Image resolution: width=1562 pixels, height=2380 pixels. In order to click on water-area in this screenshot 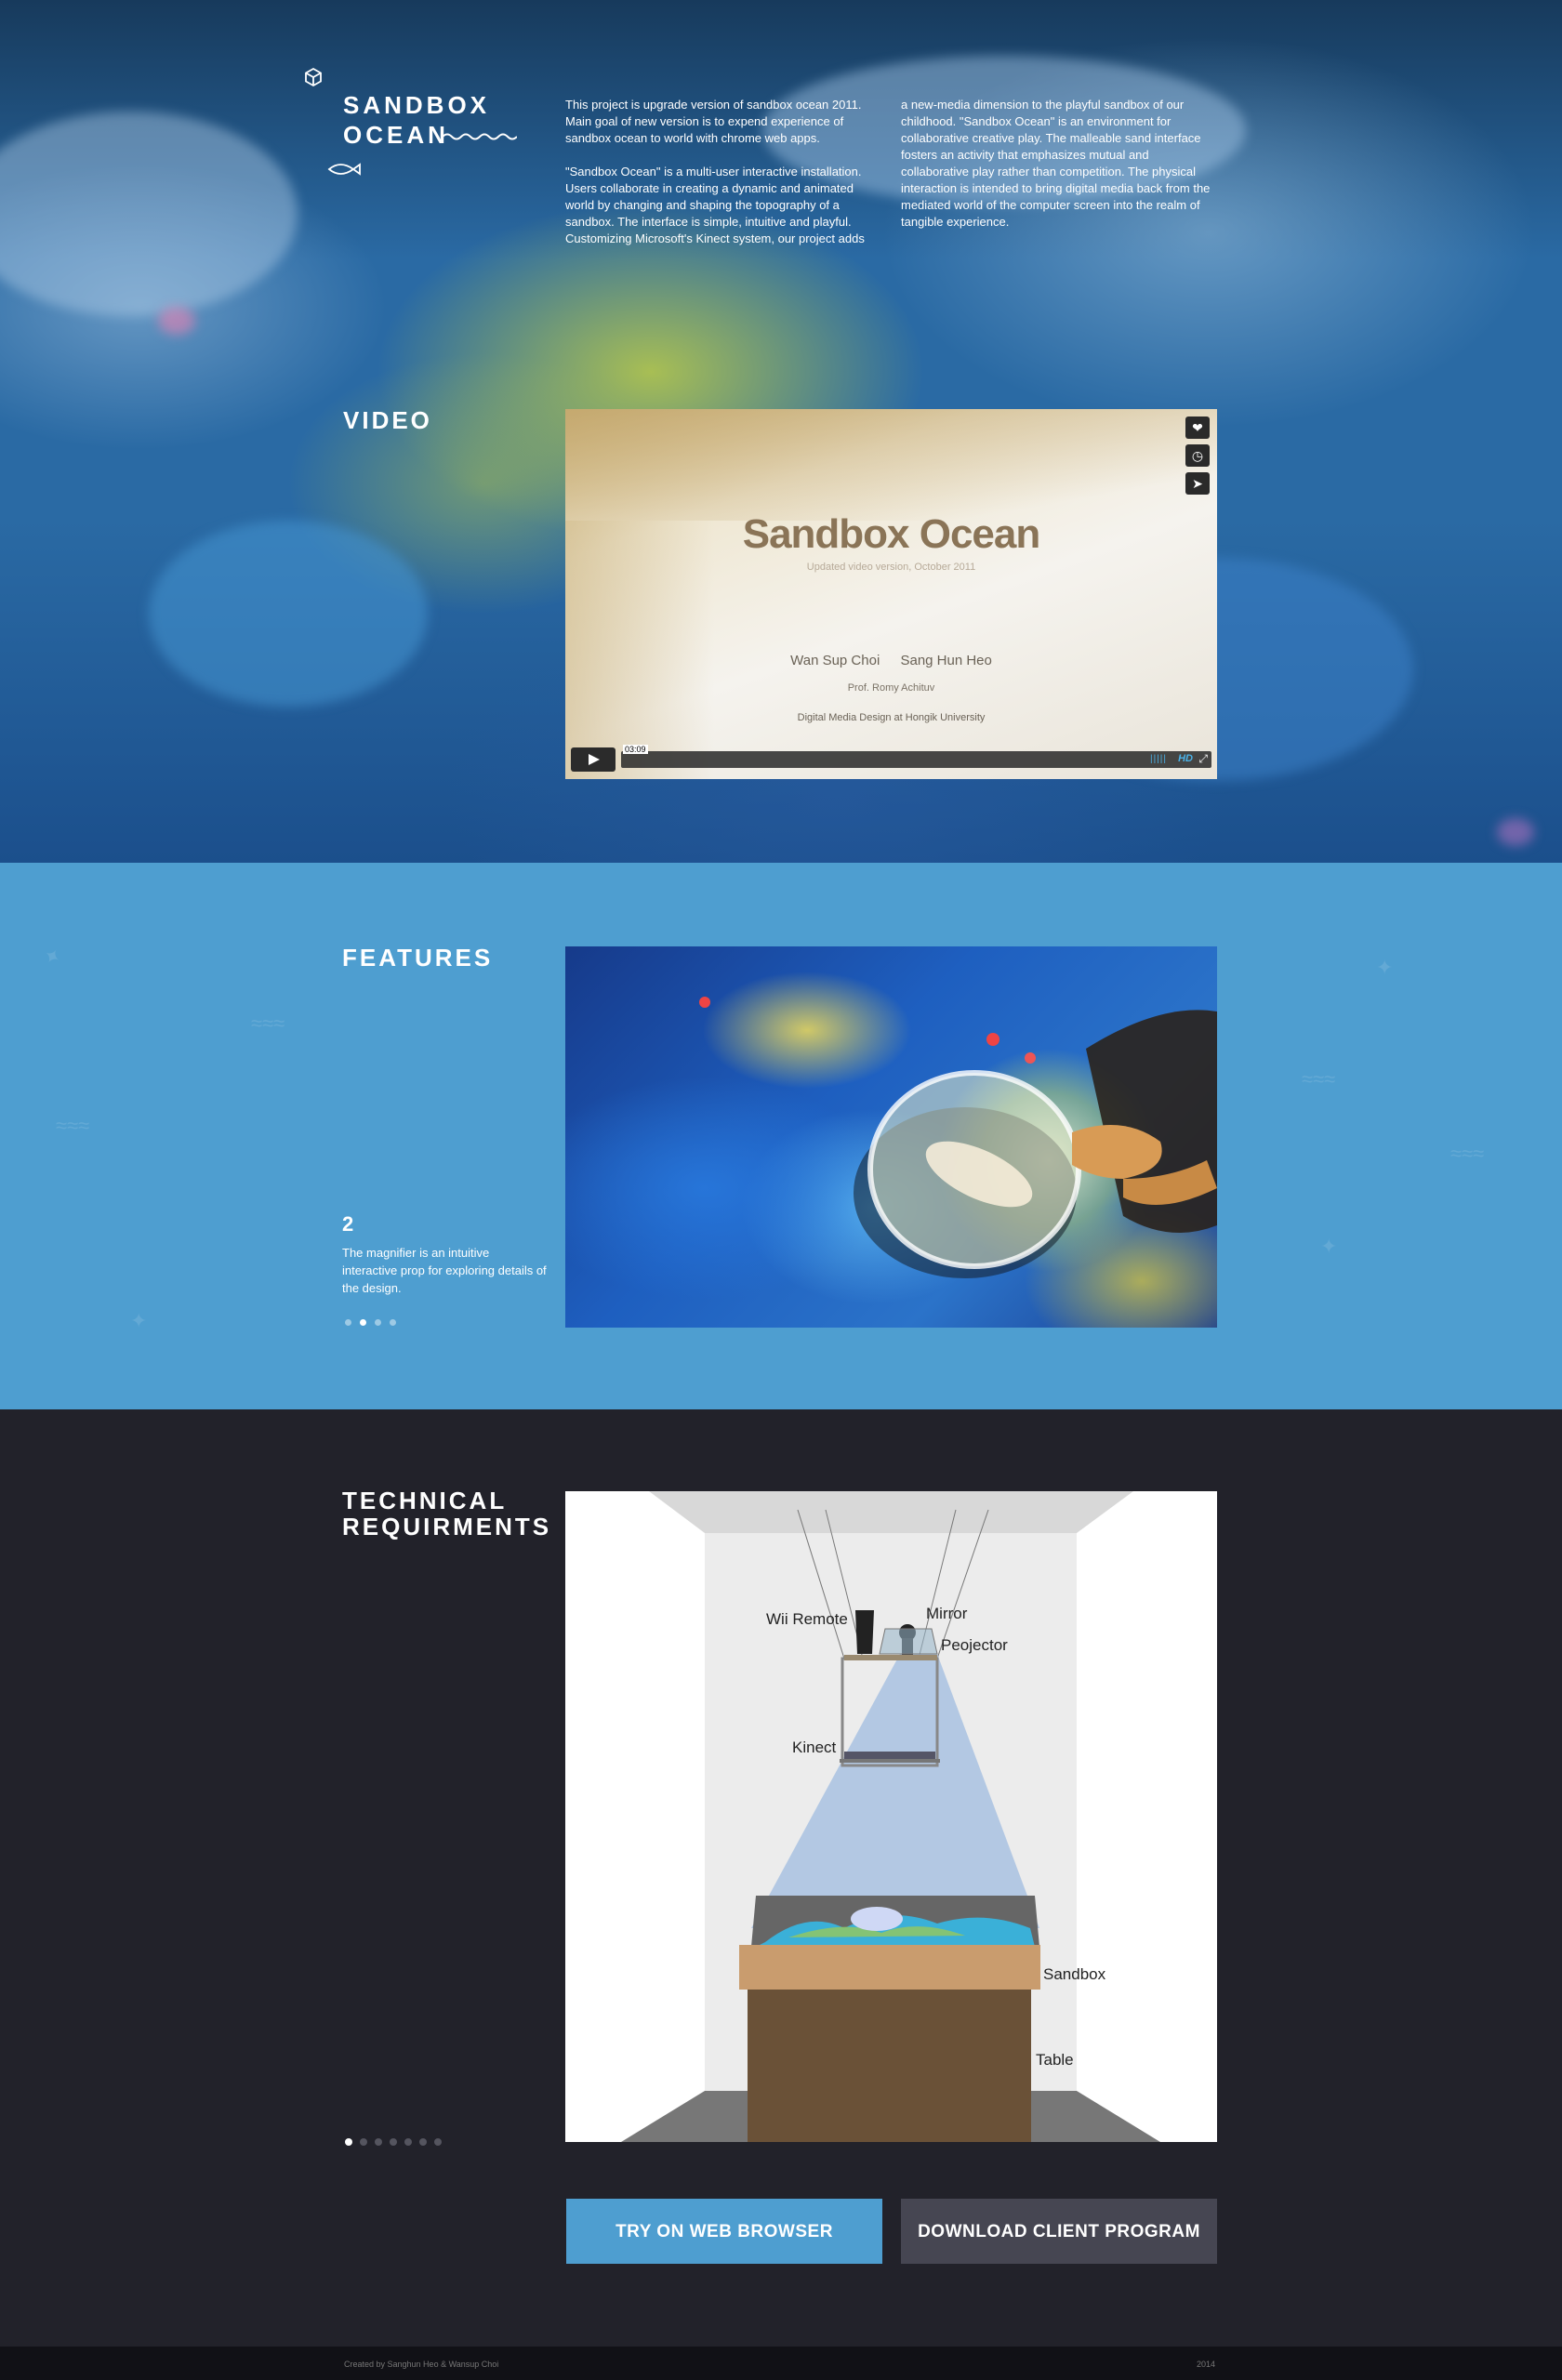, I will do `click(289, 614)`.